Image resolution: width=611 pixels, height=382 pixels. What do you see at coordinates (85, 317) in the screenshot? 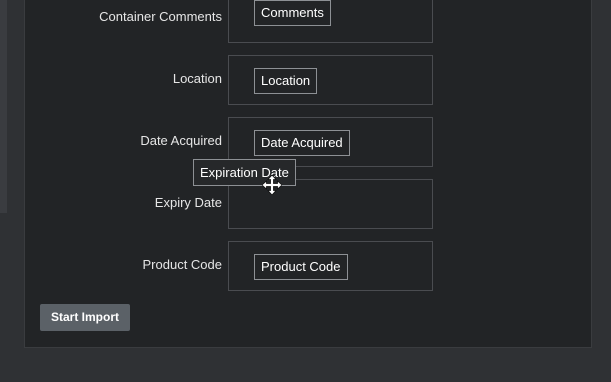
I see `start-import-button: Start Import` at bounding box center [85, 317].